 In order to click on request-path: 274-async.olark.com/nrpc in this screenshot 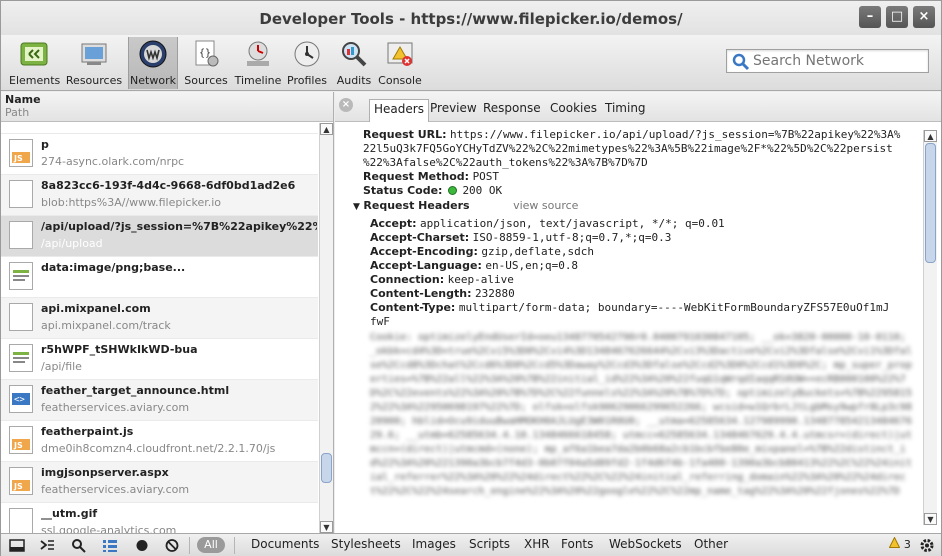, I will do `click(113, 161)`.